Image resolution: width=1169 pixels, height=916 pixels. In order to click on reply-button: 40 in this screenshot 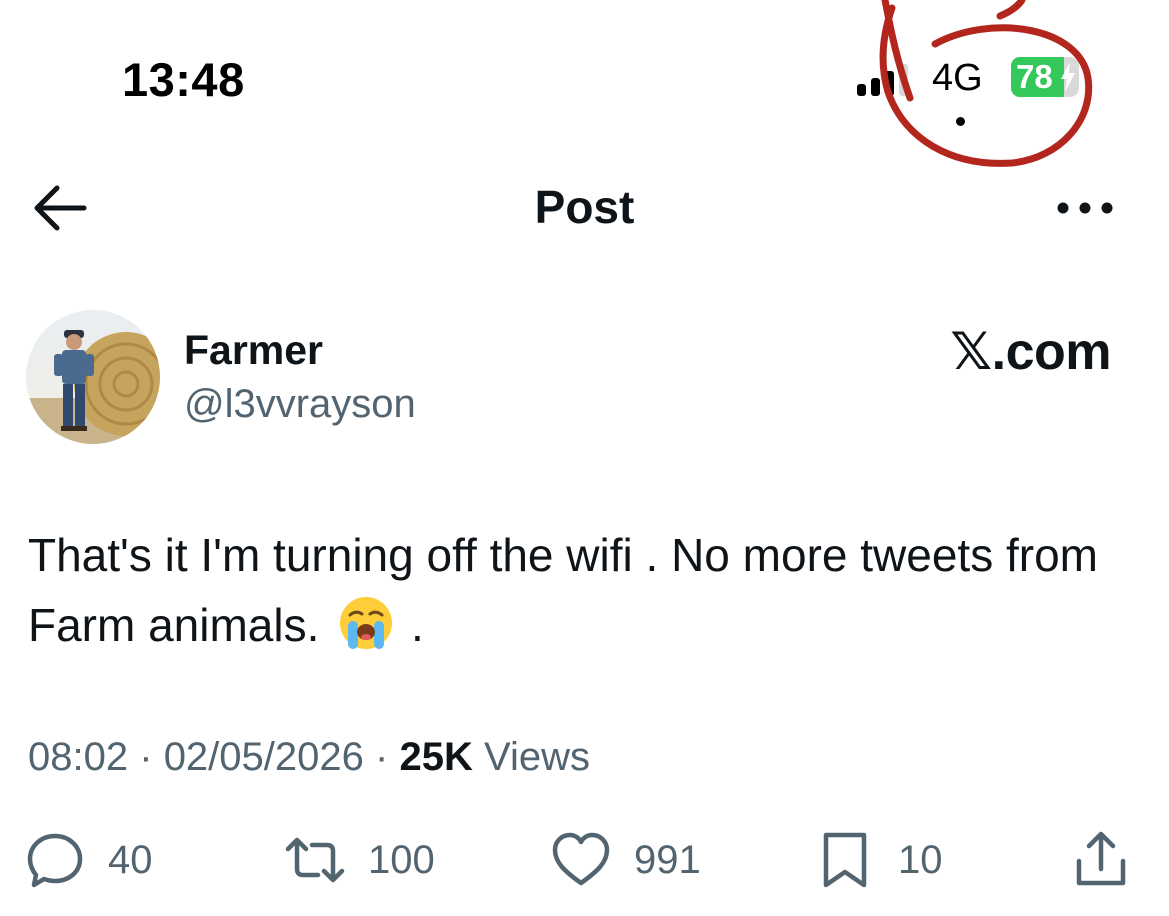, I will do `click(88, 860)`.